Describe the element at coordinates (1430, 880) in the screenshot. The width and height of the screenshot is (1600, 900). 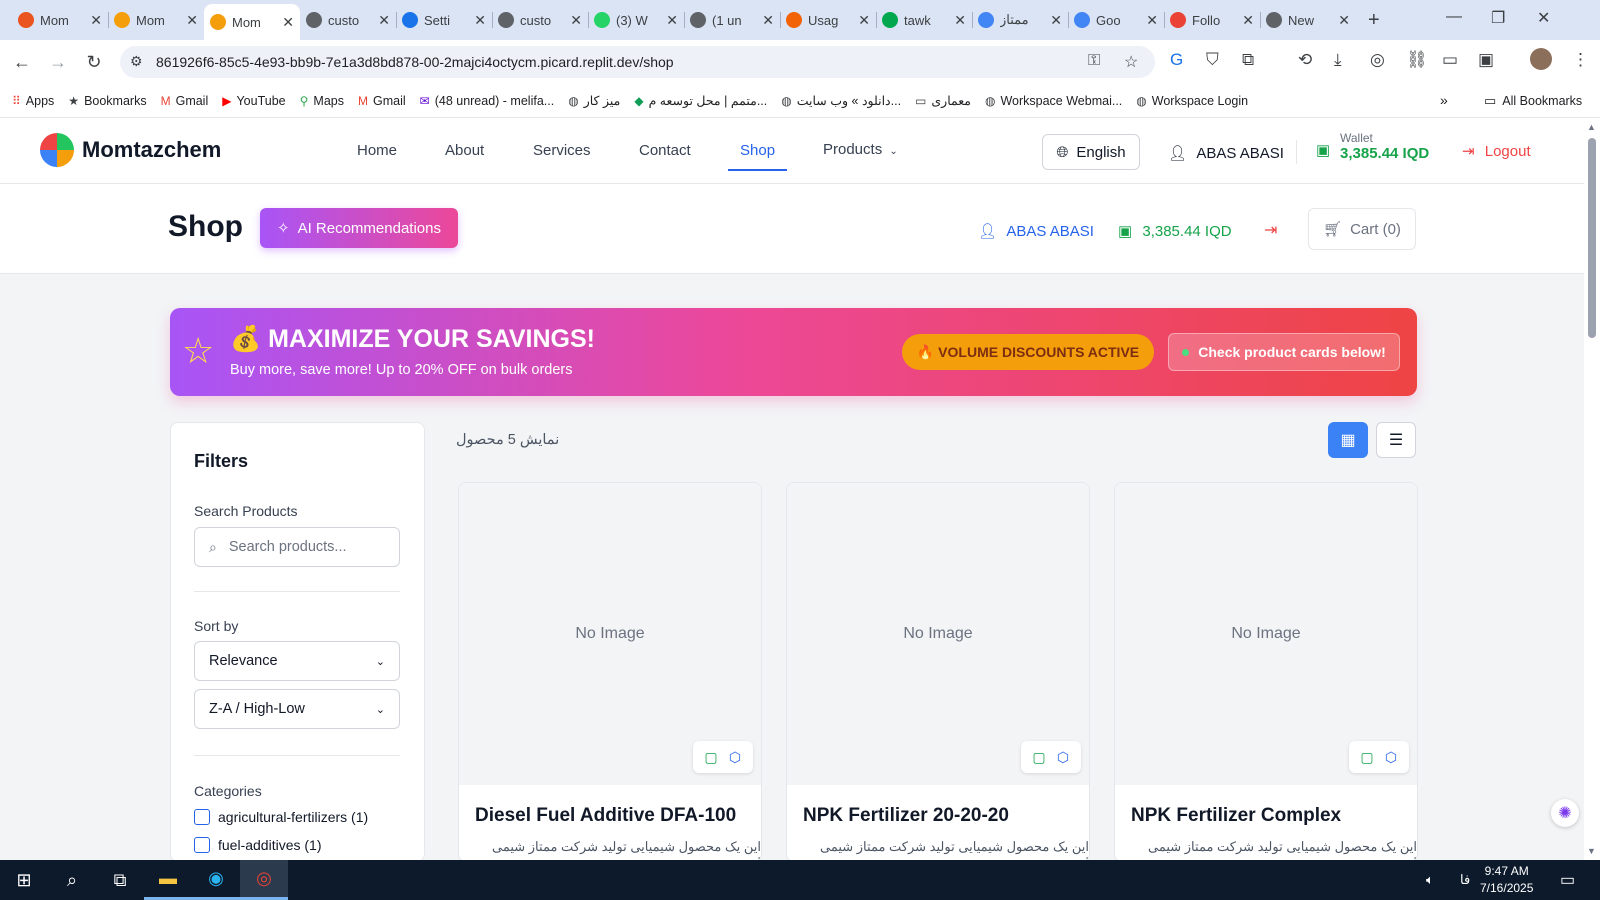
I see `volume-muted-icon: 🔈︎` at that location.